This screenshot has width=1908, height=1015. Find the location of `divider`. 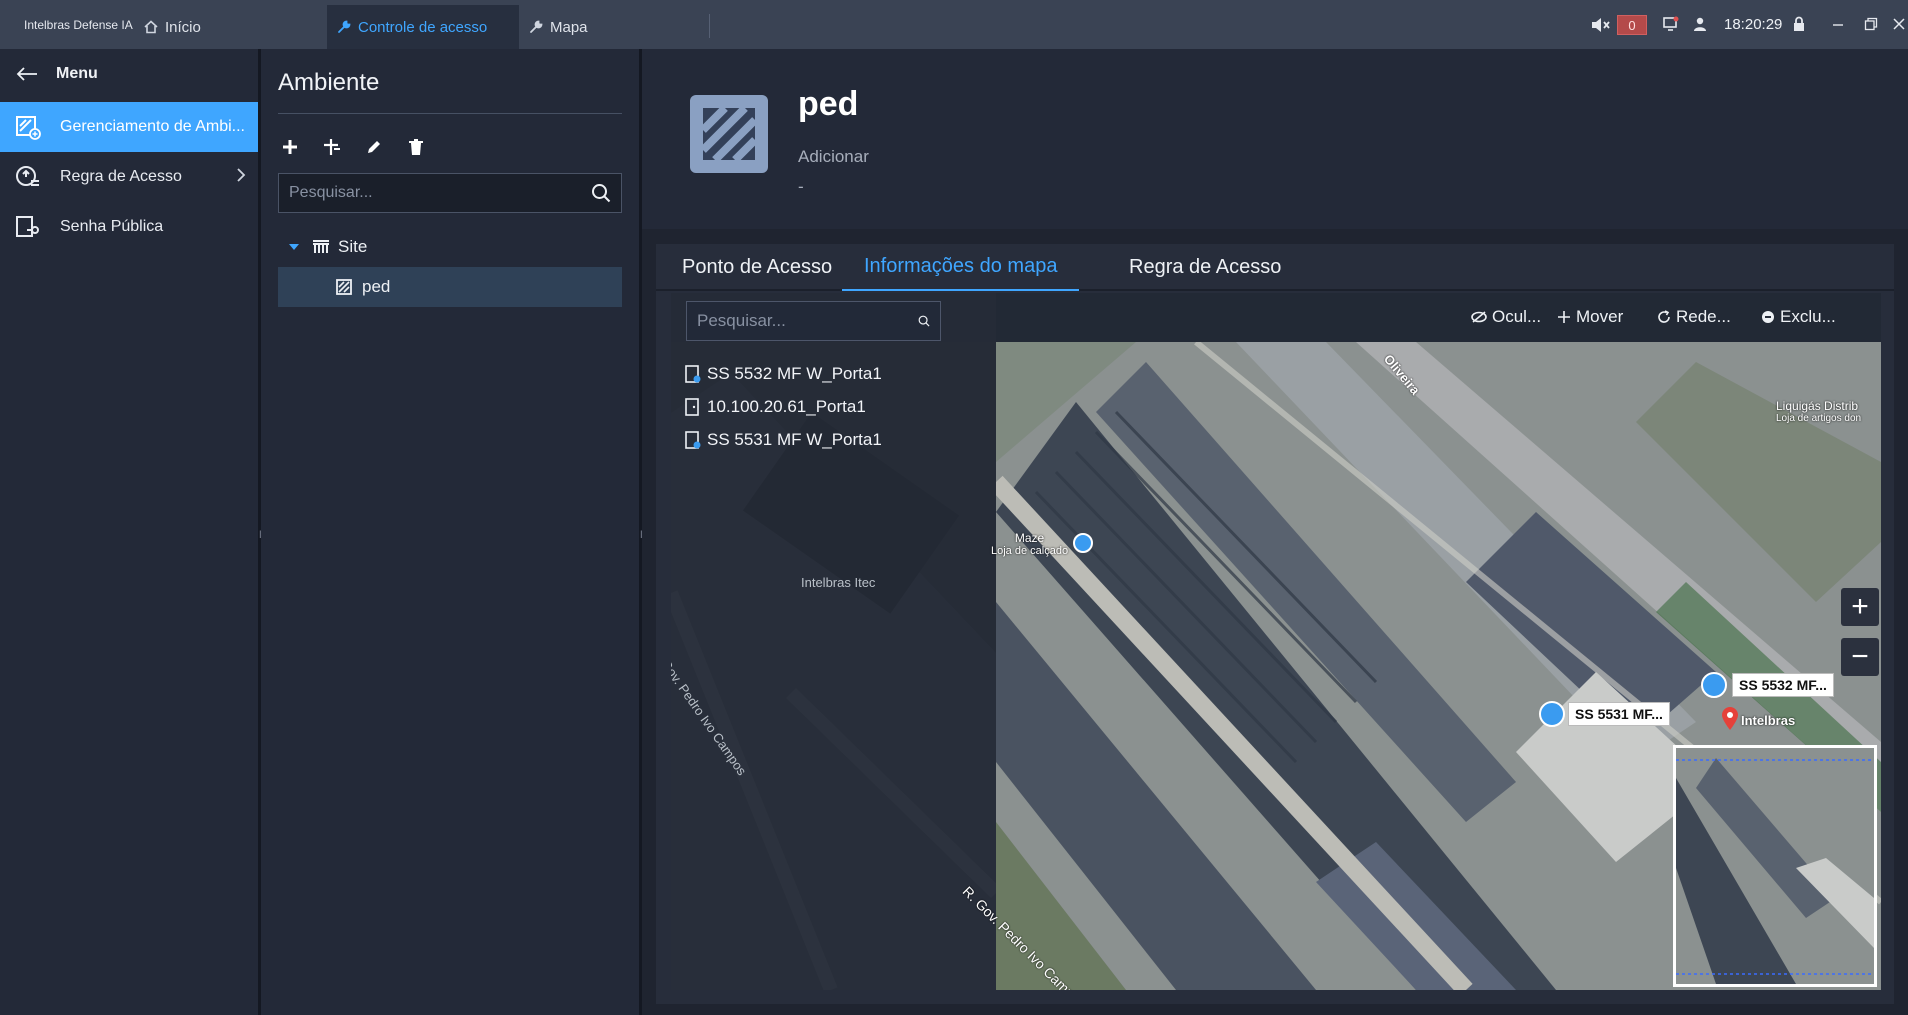

divider is located at coordinates (450, 113).